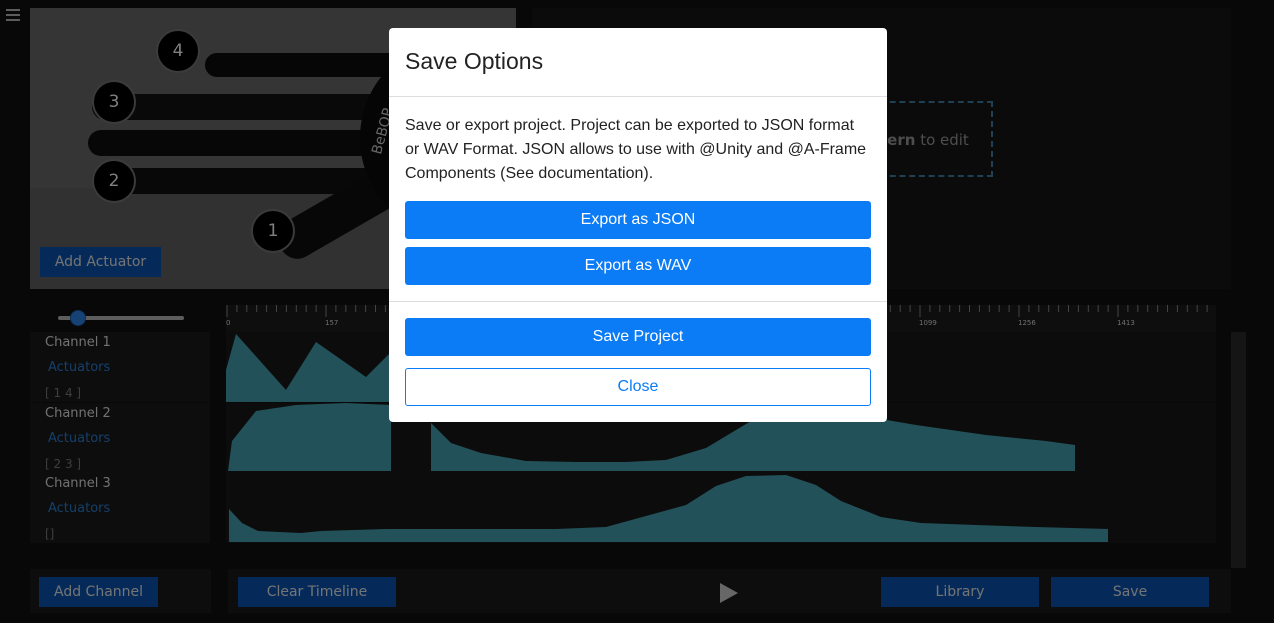 Image resolution: width=1274 pixels, height=623 pixels. I want to click on export-wav-button: Export as WAV, so click(638, 266).